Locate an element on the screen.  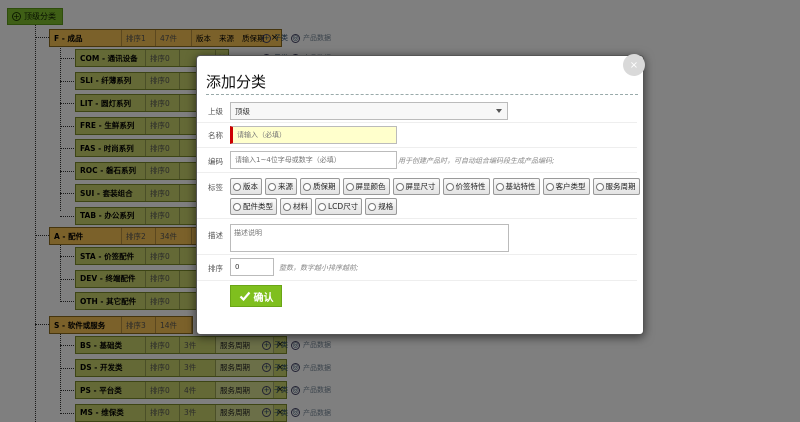
tag-option-label: 价签特性 is located at coordinates (470, 186).